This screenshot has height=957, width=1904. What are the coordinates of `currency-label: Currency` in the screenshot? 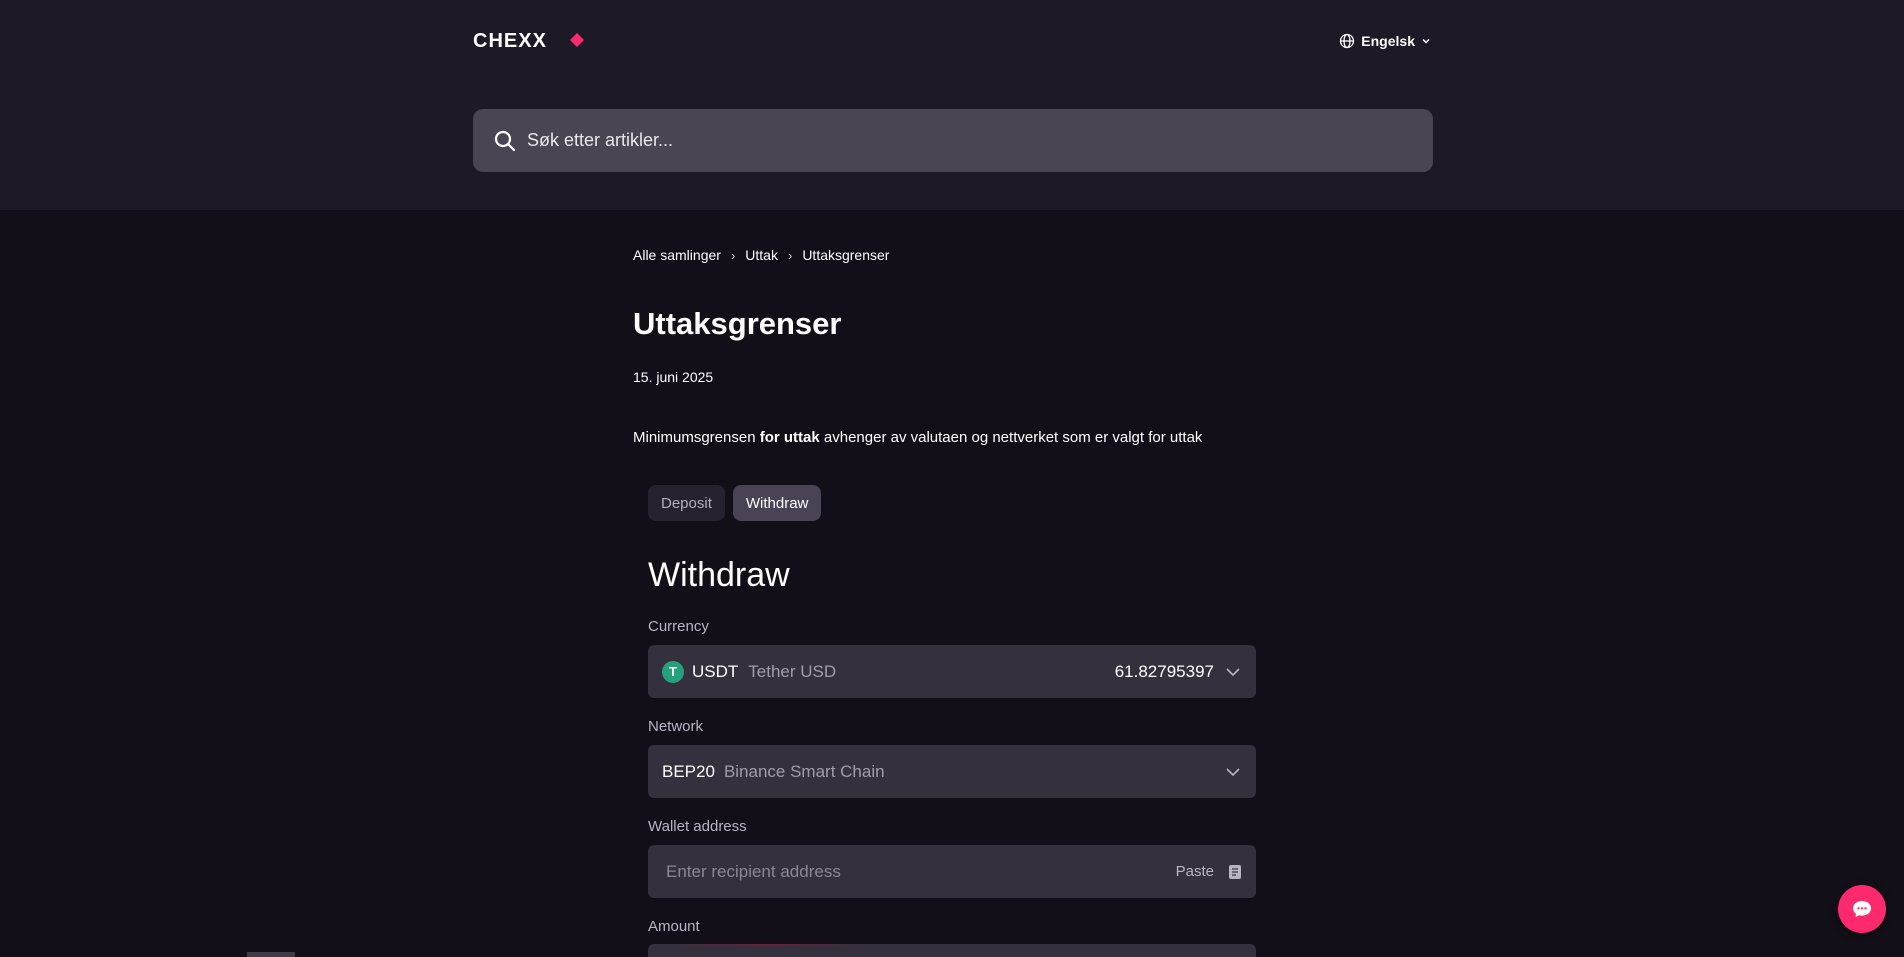 It's located at (678, 626).